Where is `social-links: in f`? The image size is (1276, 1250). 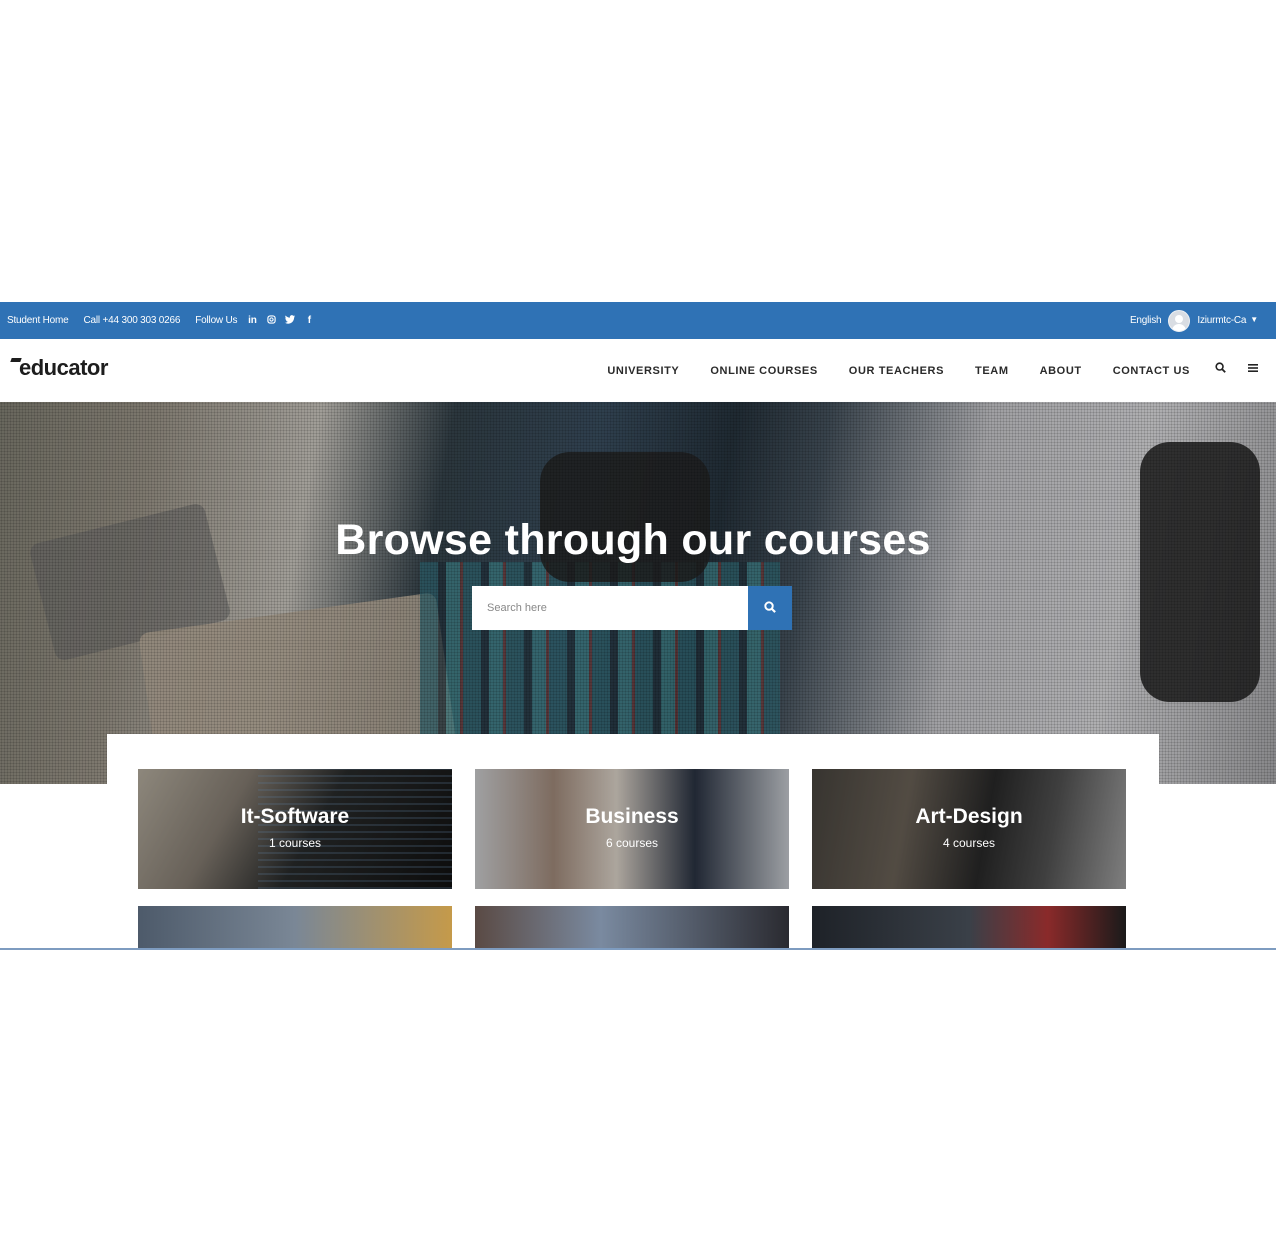
social-links: in f is located at coordinates (280, 320).